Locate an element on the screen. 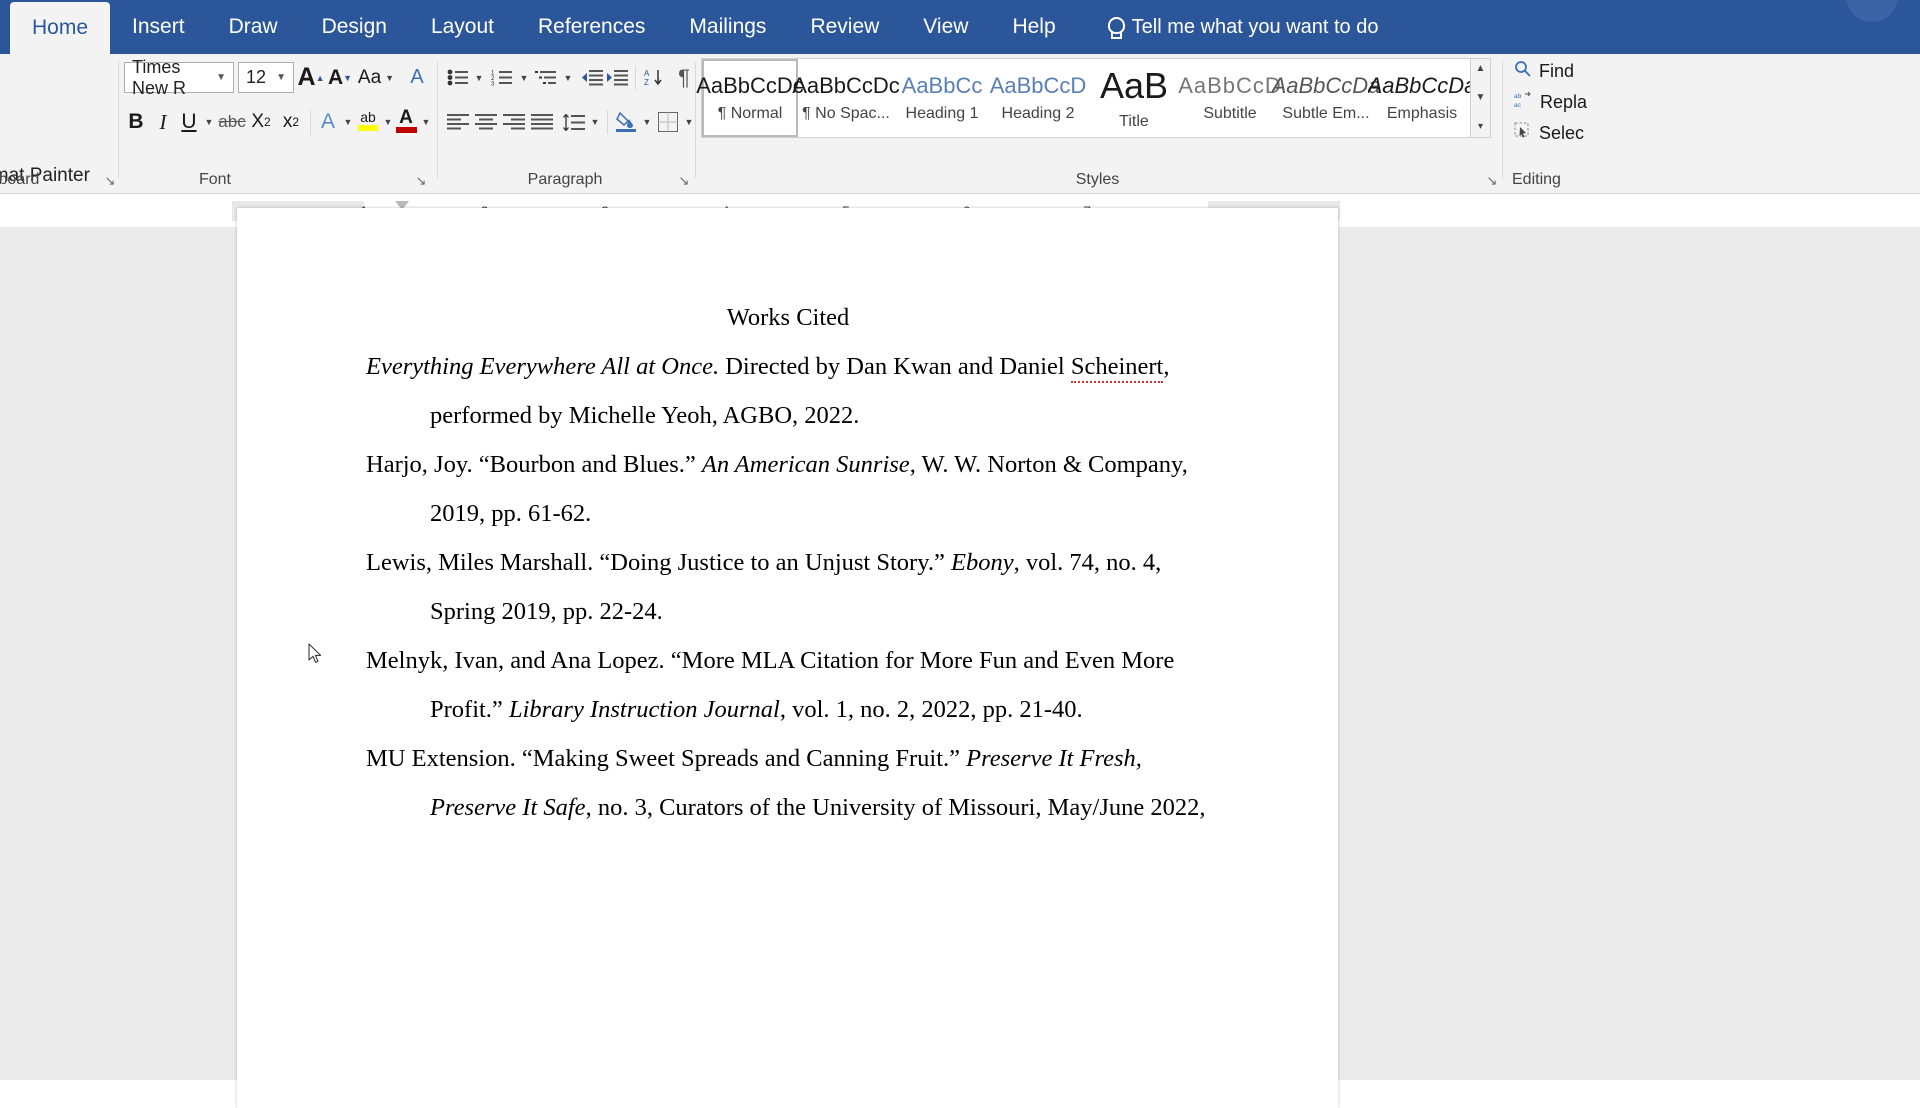 Image resolution: width=1920 pixels, height=1108 pixels. ribbon-tab-design: Design is located at coordinates (354, 27).